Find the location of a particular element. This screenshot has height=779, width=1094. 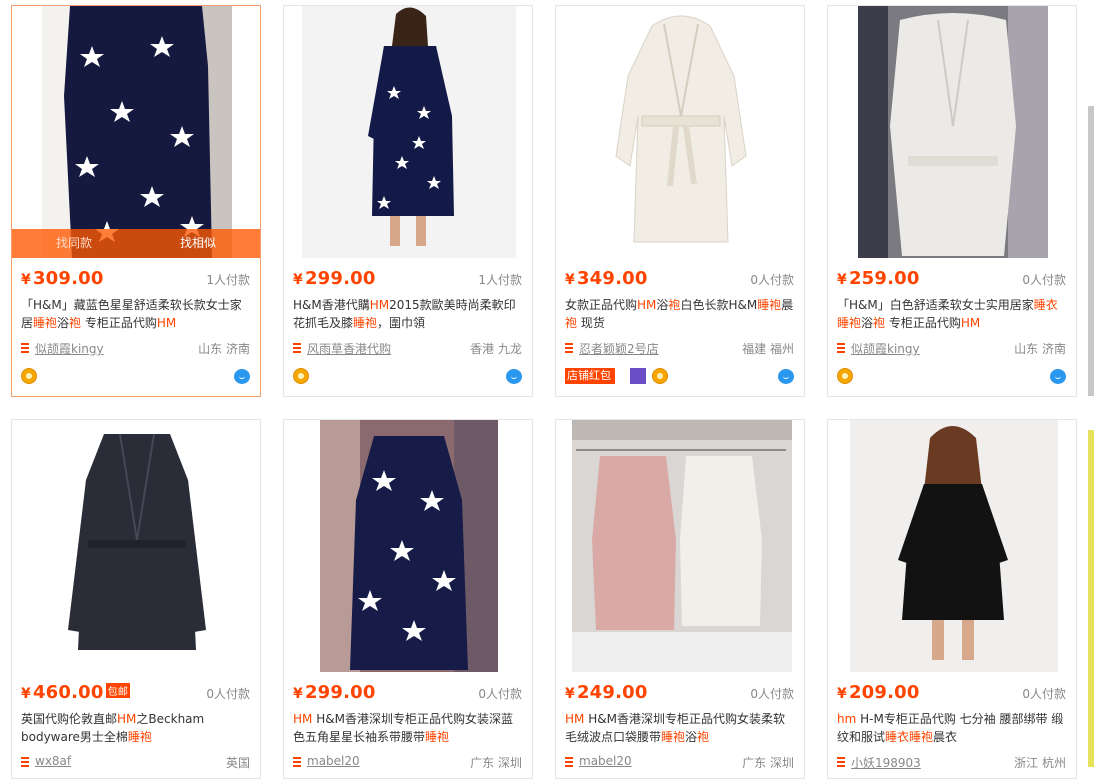

price-row: ¥209.00 0人付款 is located at coordinates (952, 691).